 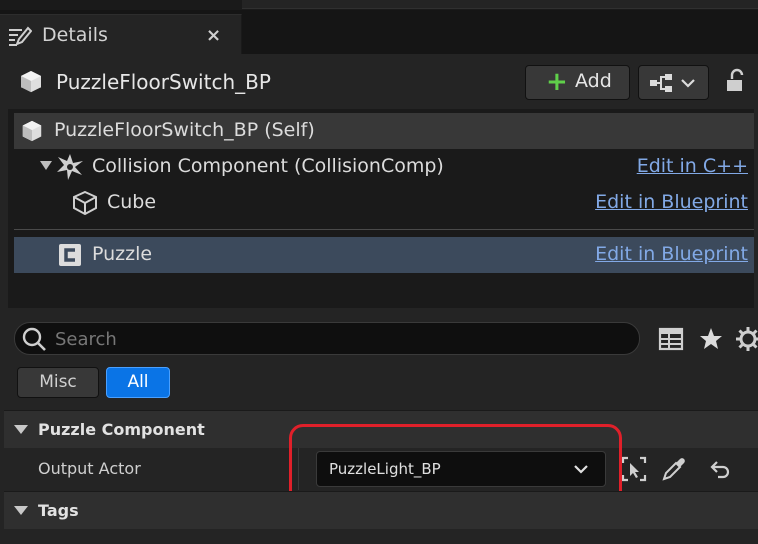 I want to click on search-box, so click(x=327, y=338).